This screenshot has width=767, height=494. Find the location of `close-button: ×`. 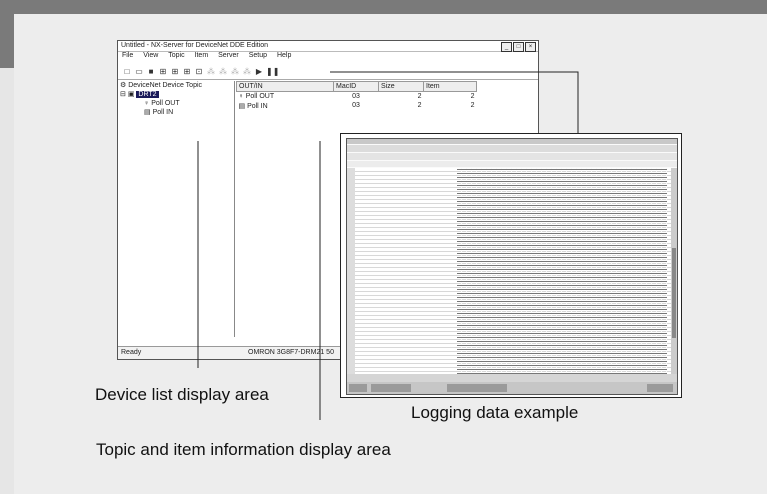

close-button: × is located at coordinates (530, 47).